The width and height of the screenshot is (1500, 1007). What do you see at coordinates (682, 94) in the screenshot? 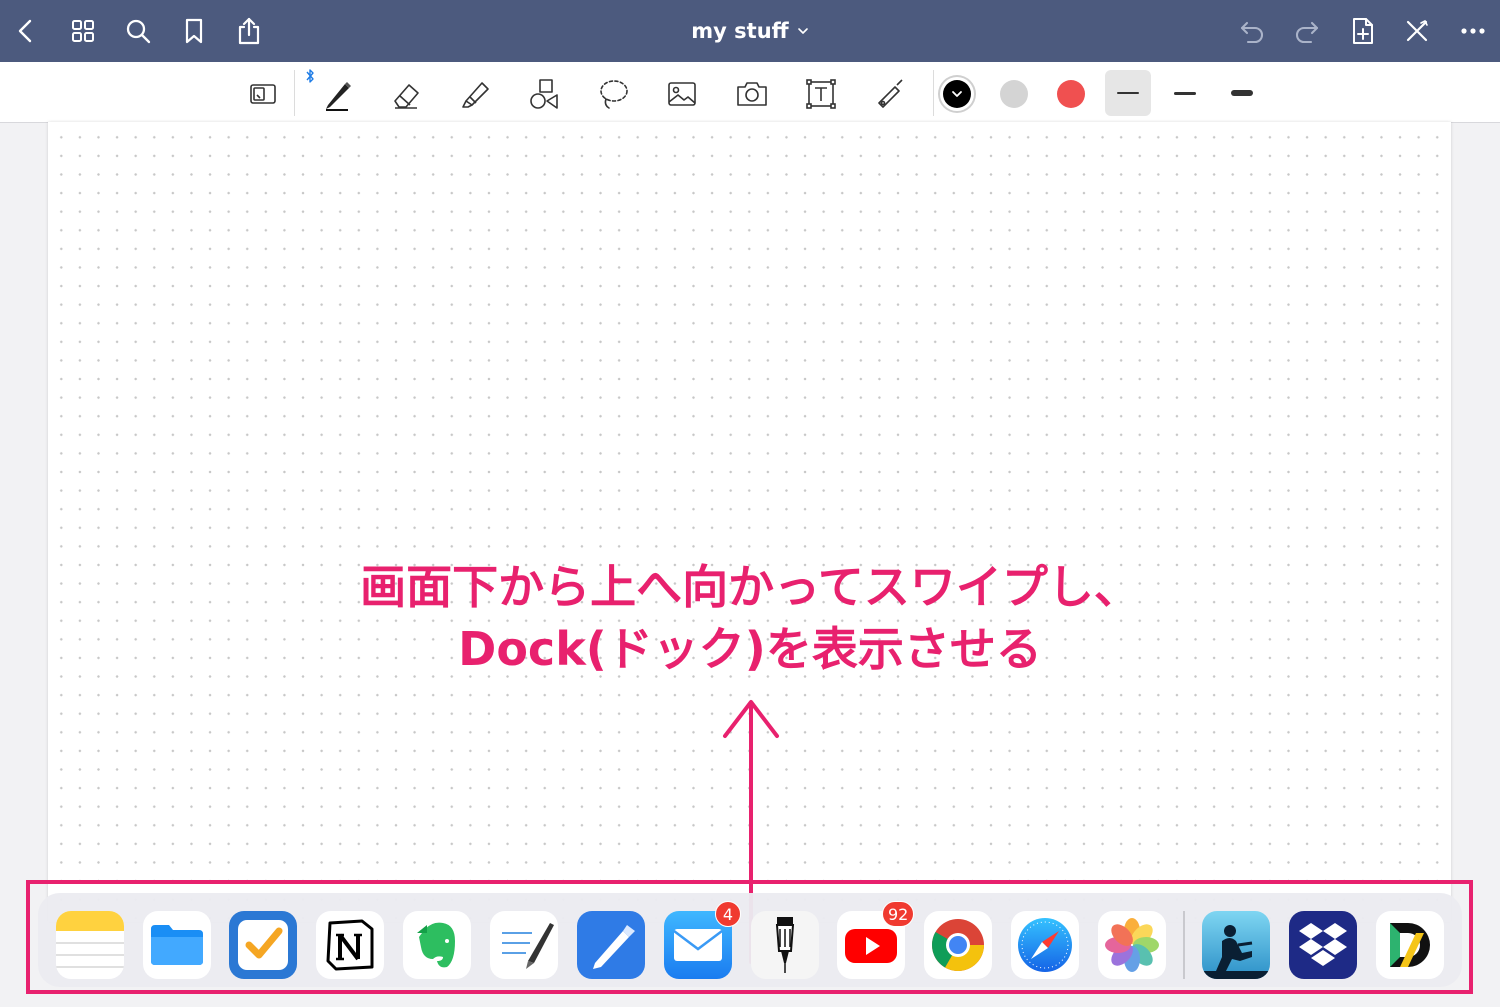
I see `image-icon` at bounding box center [682, 94].